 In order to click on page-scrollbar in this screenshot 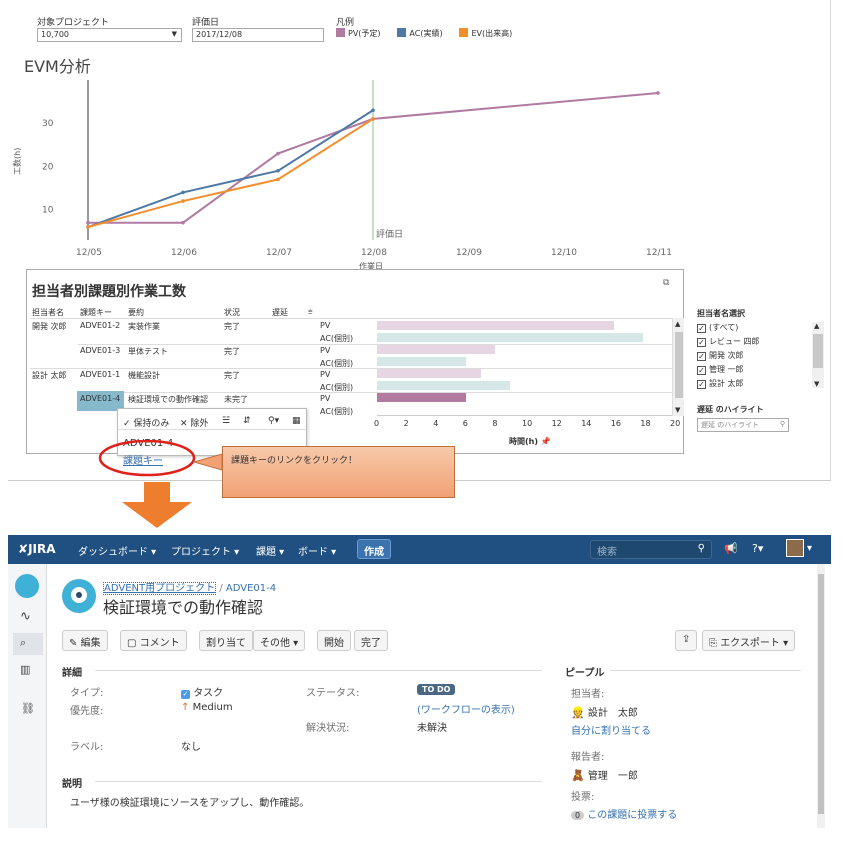, I will do `click(821, 696)`.